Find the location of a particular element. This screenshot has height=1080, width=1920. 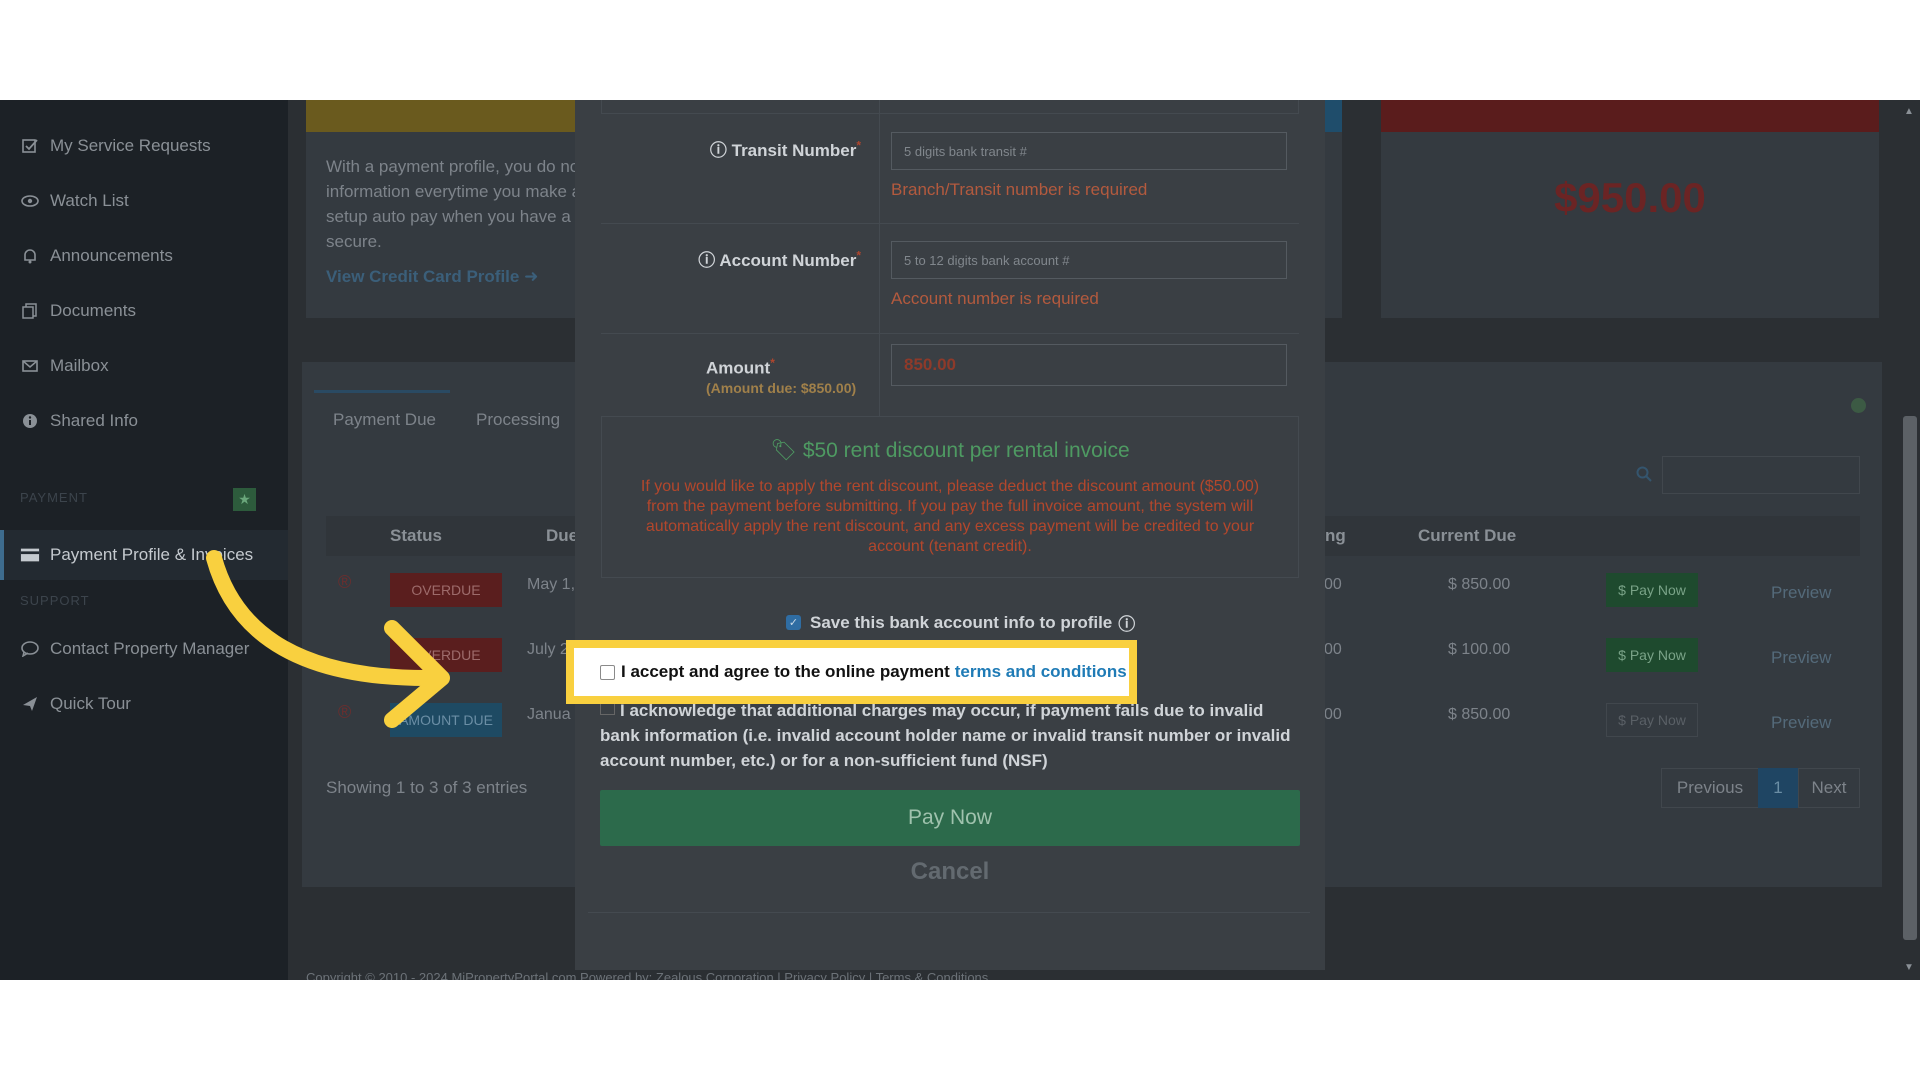

mail-icon is located at coordinates (30, 366).